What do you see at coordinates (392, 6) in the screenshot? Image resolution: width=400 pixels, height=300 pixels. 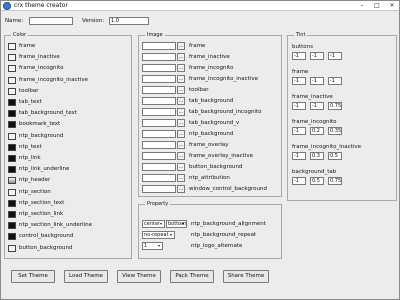 I see `close-button: ×` at bounding box center [392, 6].